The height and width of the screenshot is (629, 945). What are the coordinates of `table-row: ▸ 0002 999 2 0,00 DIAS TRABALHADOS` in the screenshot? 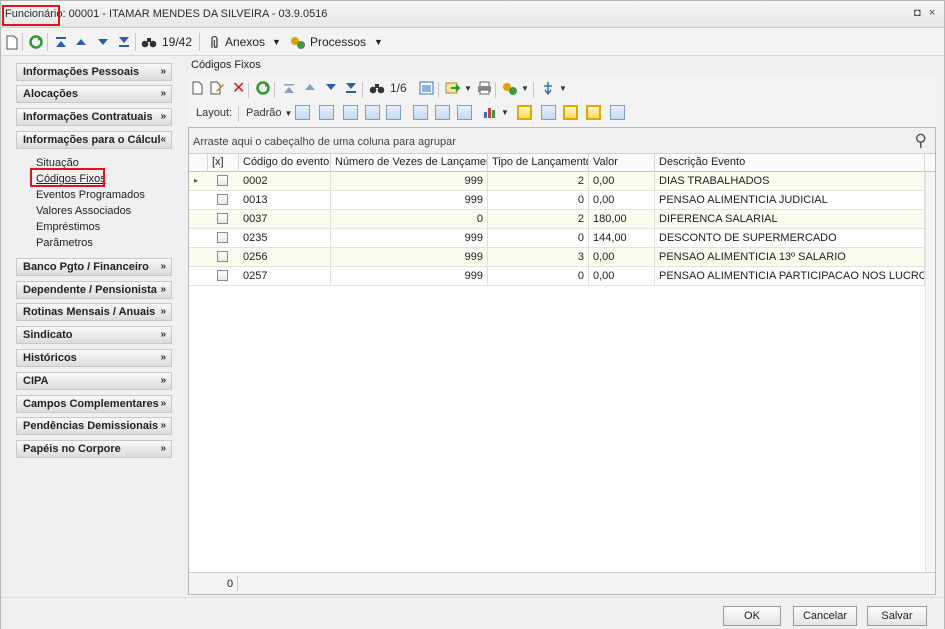 It's located at (557, 181).